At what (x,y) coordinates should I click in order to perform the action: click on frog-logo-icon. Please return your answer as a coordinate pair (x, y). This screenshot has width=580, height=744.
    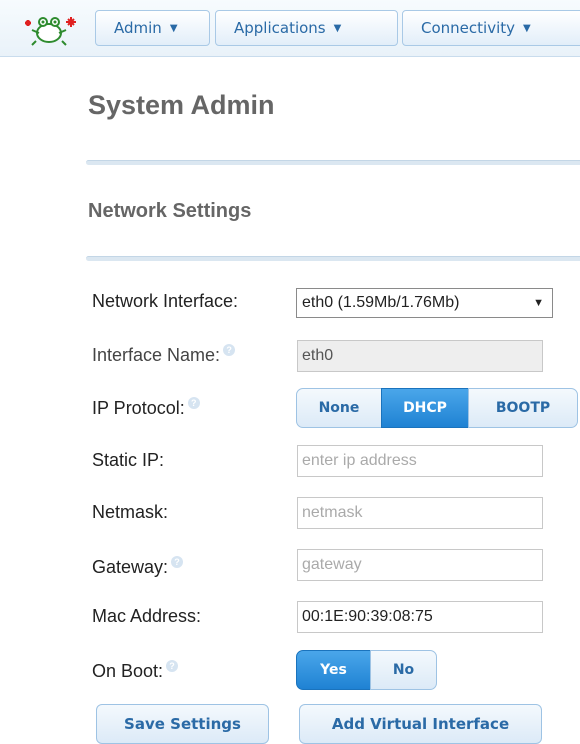
    Looking at the image, I should click on (51, 29).